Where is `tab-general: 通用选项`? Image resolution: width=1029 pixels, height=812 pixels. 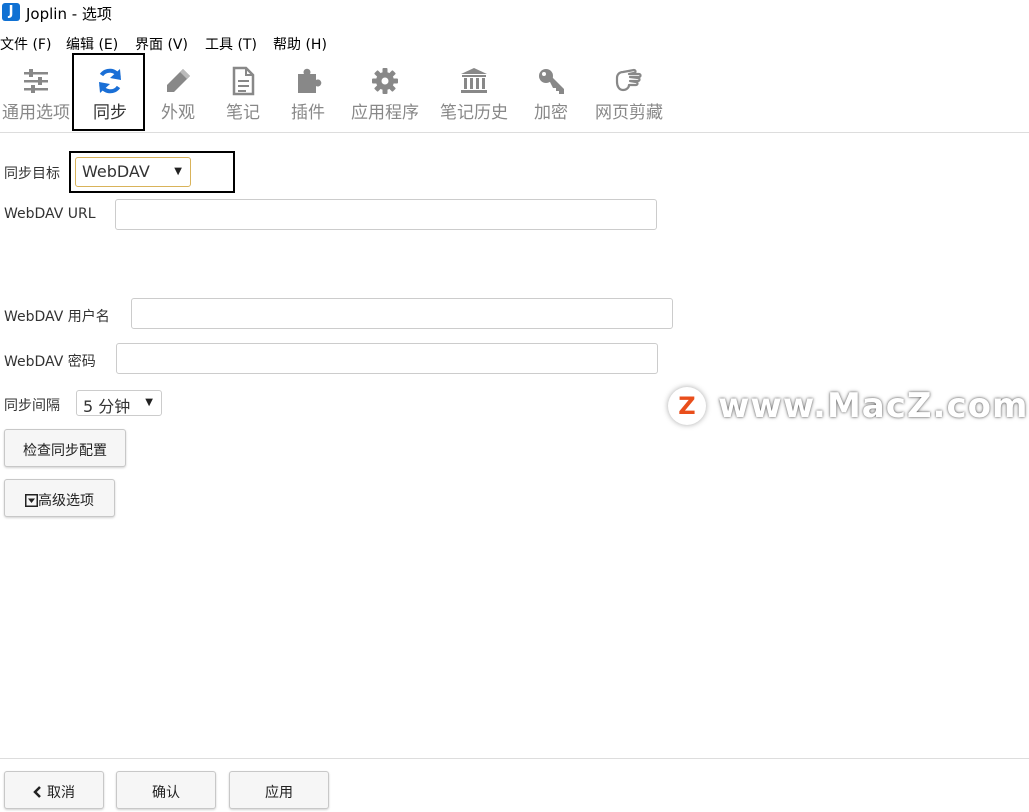
tab-general: 通用选项 is located at coordinates (36, 92).